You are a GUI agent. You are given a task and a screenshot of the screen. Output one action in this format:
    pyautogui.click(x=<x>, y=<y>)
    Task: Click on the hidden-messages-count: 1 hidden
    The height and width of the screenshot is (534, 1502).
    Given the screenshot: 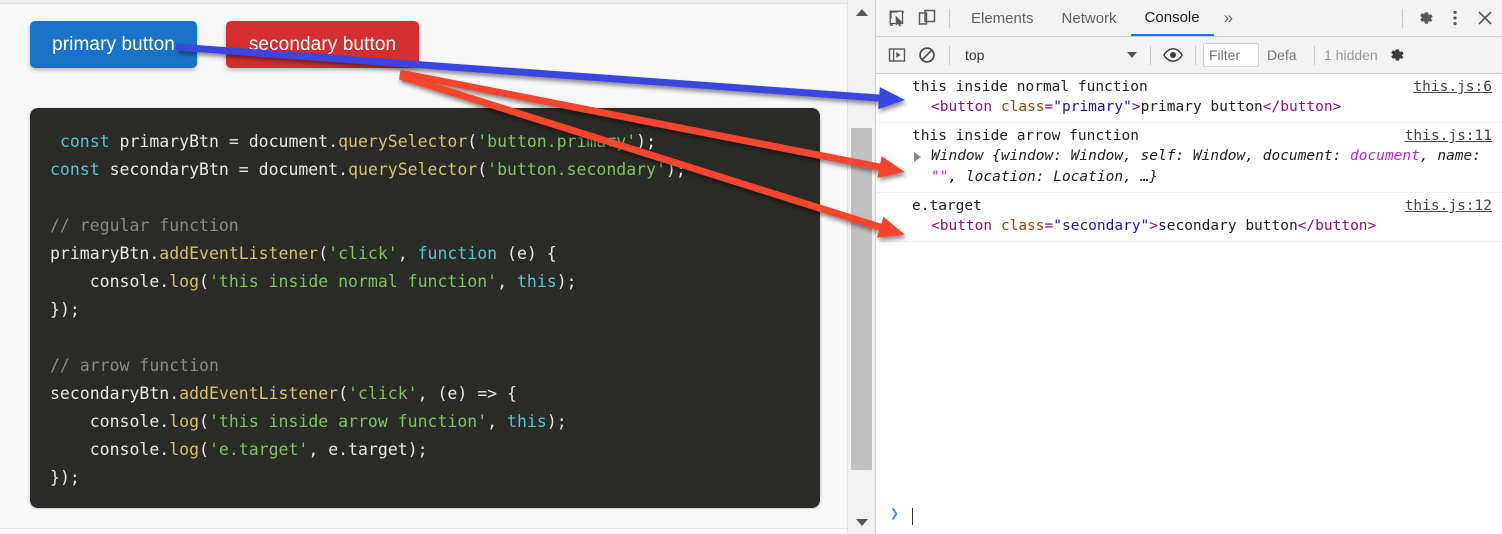 What is the action you would take?
    pyautogui.click(x=1351, y=55)
    